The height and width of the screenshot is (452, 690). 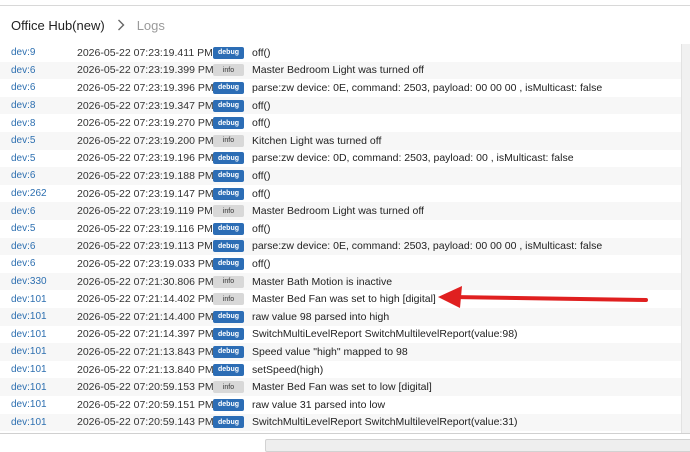 What do you see at coordinates (145, 351) in the screenshot?
I see `log-timestamp: 2026-05-22 07:21:13.843 PM` at bounding box center [145, 351].